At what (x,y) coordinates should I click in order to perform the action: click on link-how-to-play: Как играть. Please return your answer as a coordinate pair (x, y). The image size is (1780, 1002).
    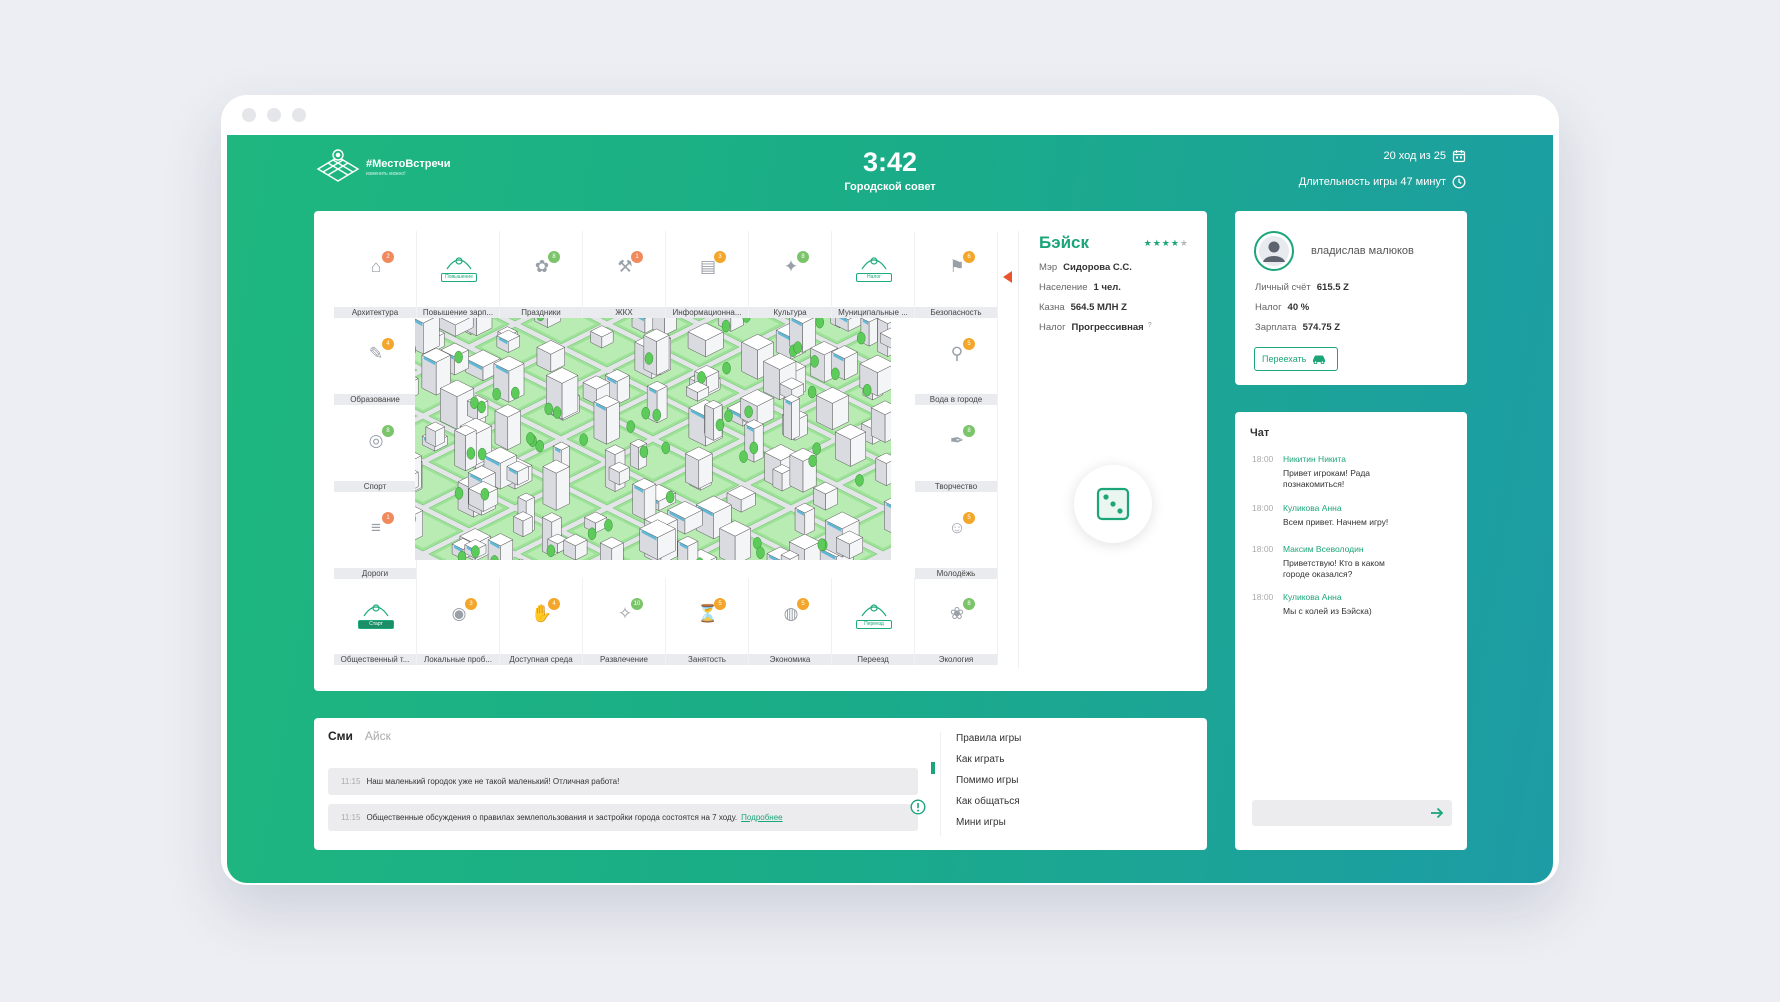
    Looking at the image, I should click on (988, 763).